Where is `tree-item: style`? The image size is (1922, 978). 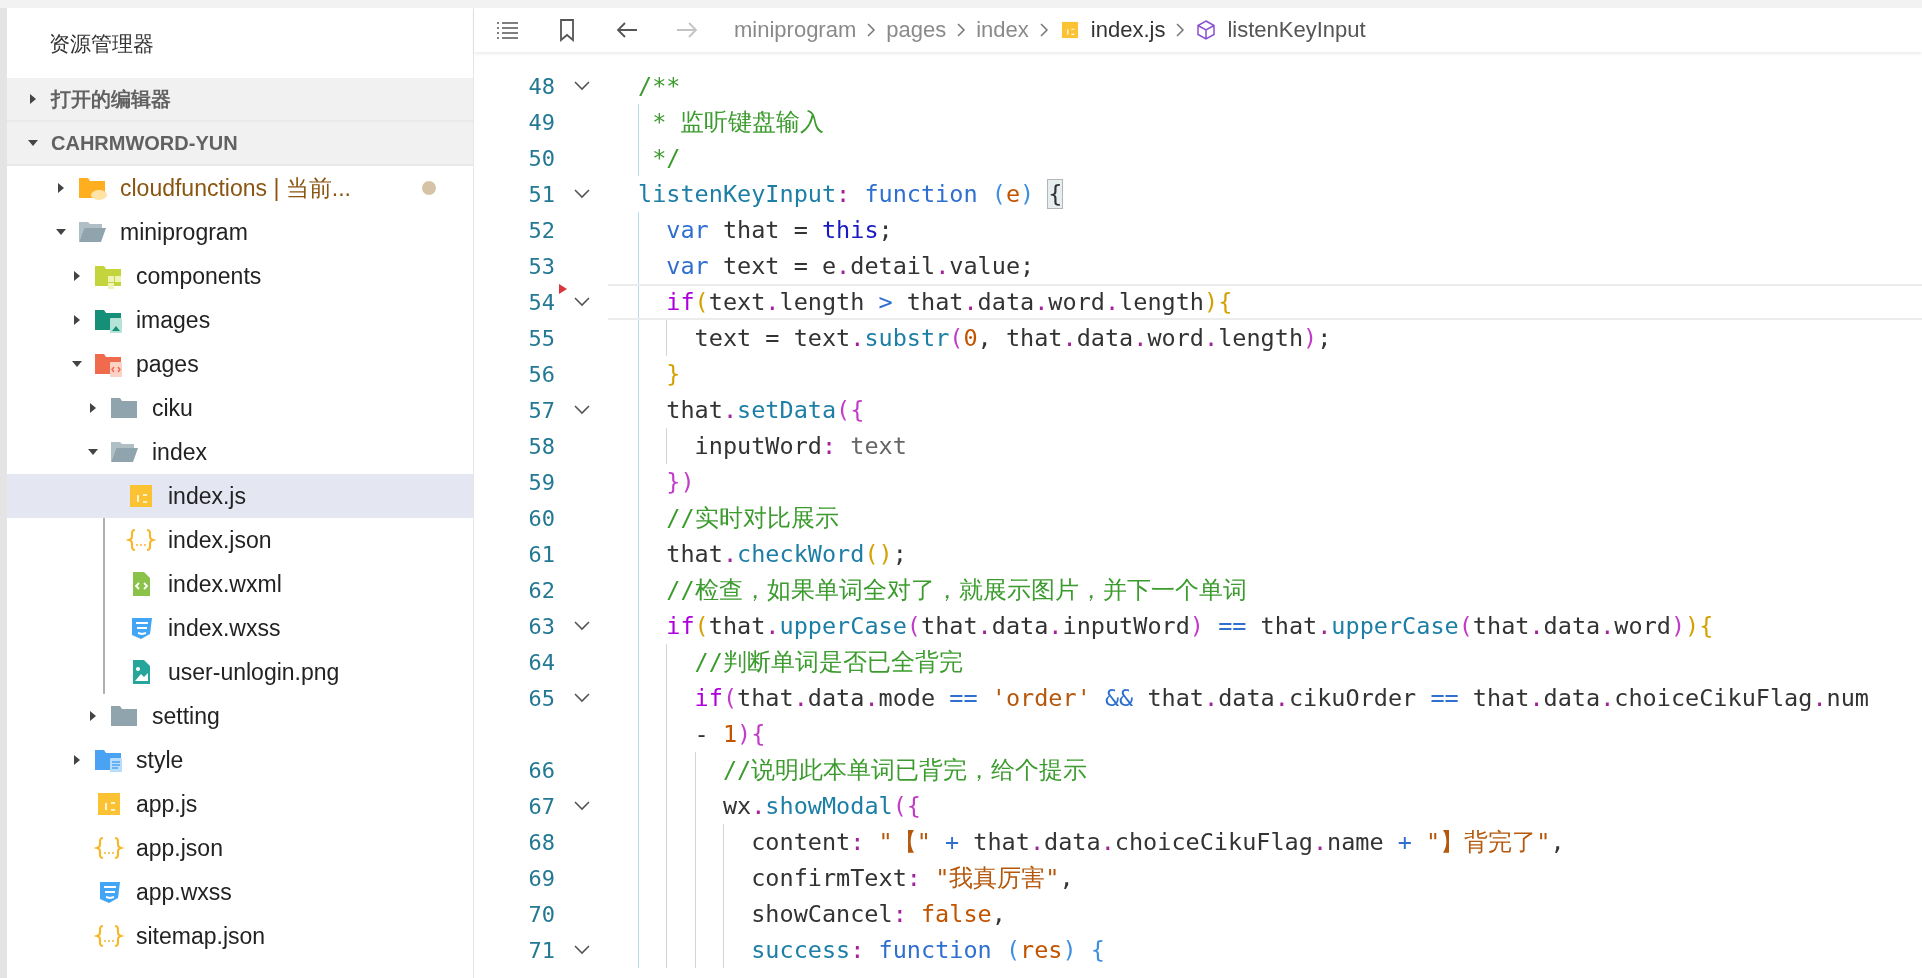 tree-item: style is located at coordinates (240, 760).